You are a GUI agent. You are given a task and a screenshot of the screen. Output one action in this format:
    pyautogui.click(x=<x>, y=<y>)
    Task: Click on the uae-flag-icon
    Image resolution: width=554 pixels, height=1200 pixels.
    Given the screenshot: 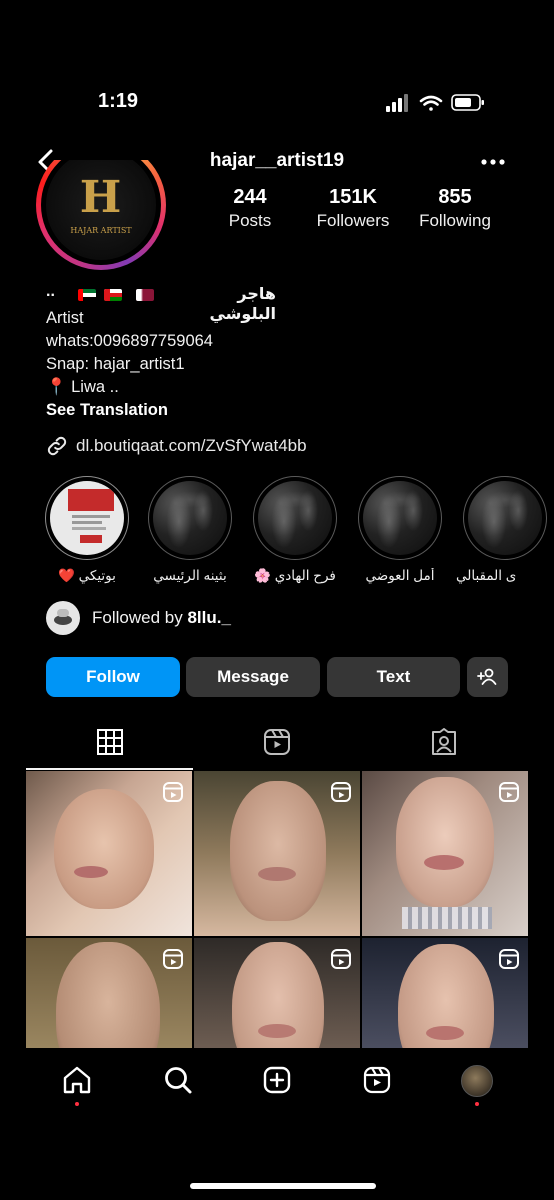 What is the action you would take?
    pyautogui.click(x=87, y=295)
    